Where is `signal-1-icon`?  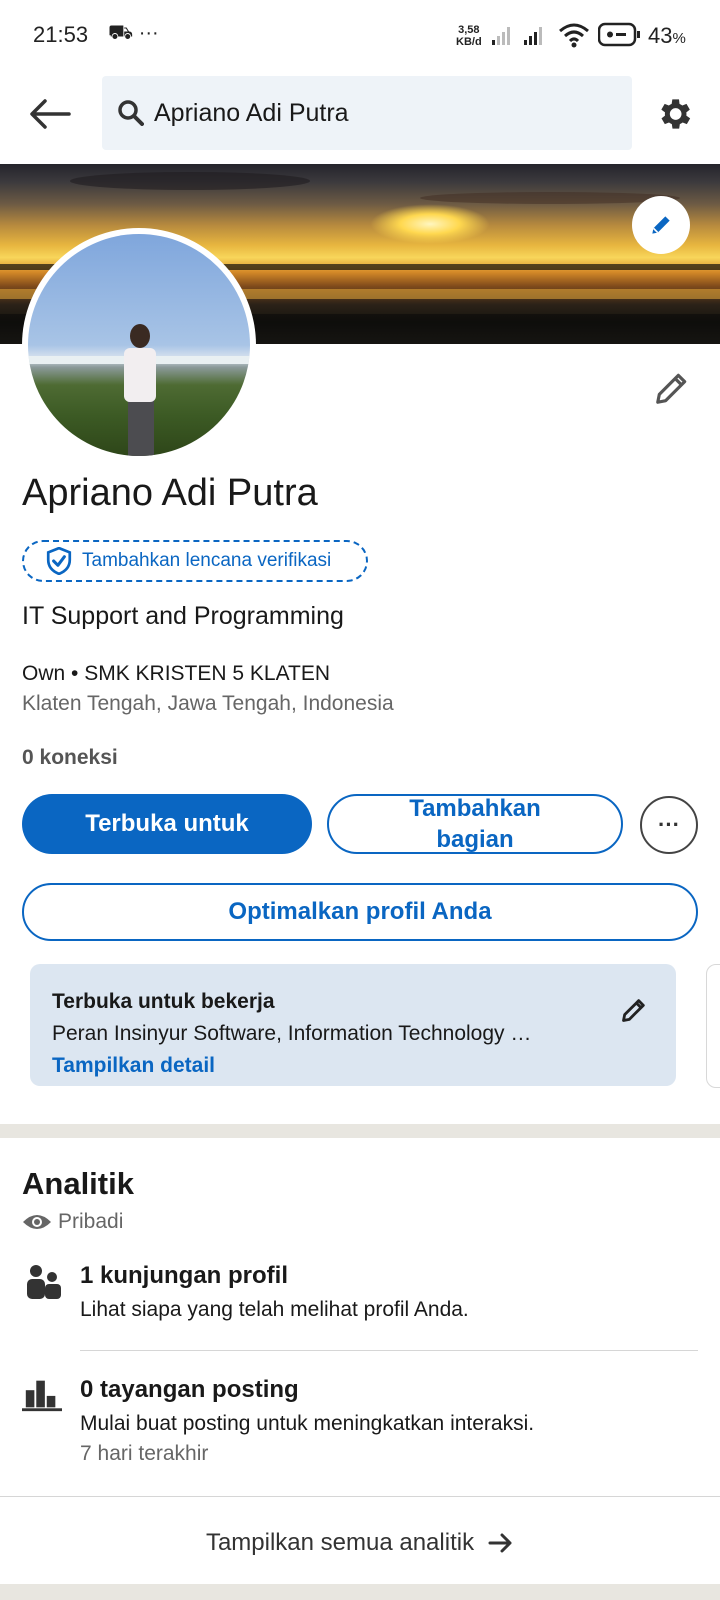
signal-1-icon is located at coordinates (501, 36).